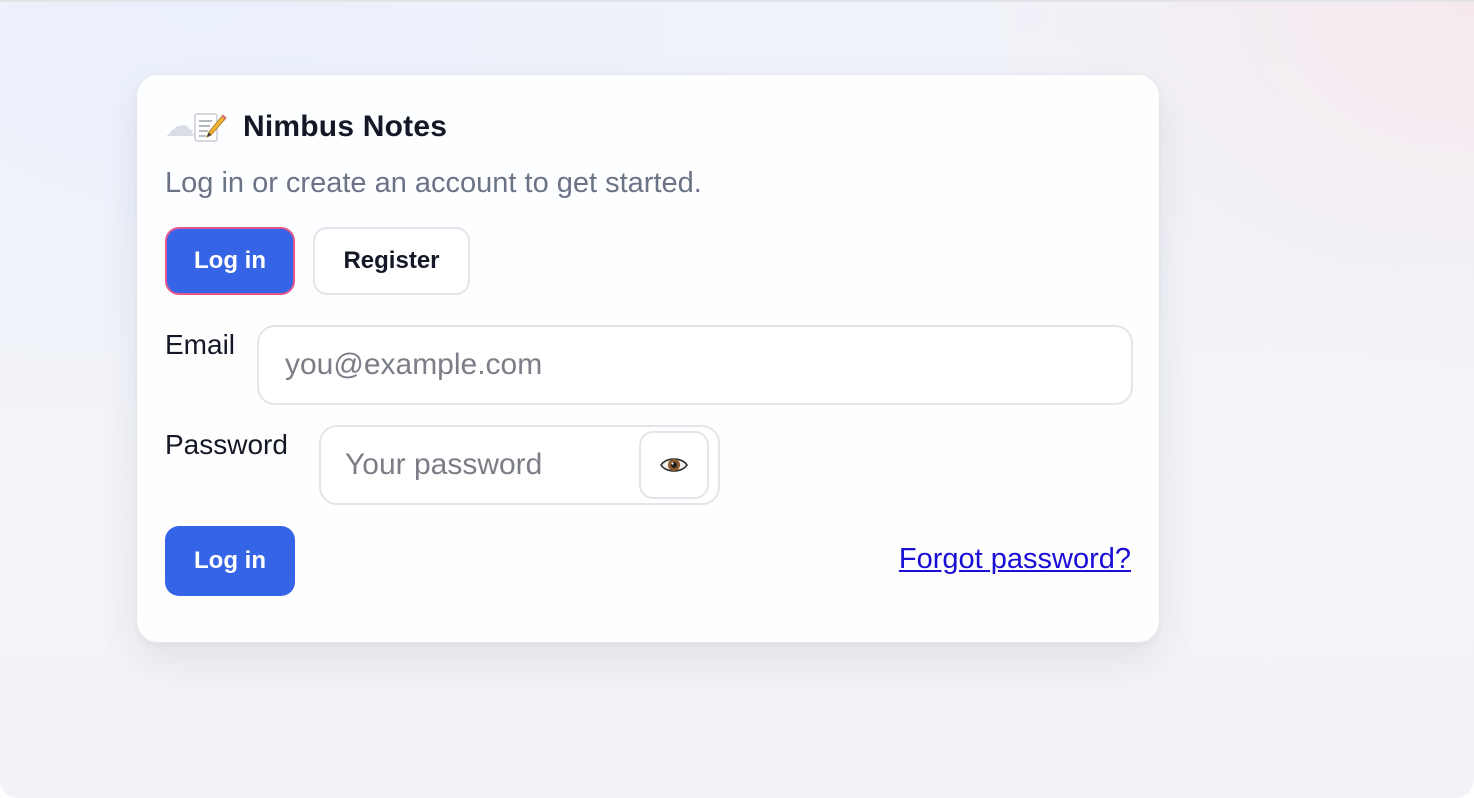  Describe the element at coordinates (230, 261) in the screenshot. I see `tab-login: Log in` at that location.